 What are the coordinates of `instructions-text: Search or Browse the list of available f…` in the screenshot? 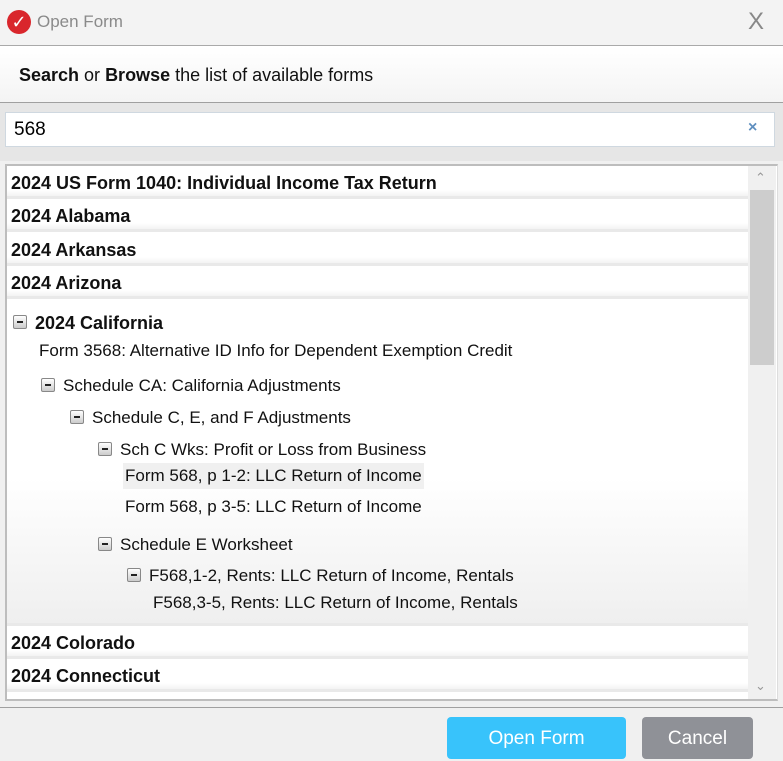 It's located at (196, 75).